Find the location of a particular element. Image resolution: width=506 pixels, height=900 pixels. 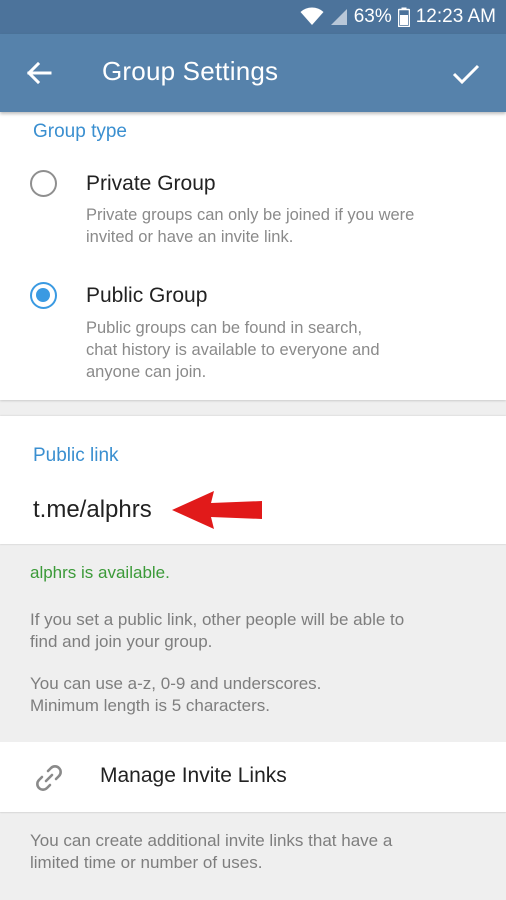

manage-invite-links-label: Manage Invite Links is located at coordinates (193, 775).